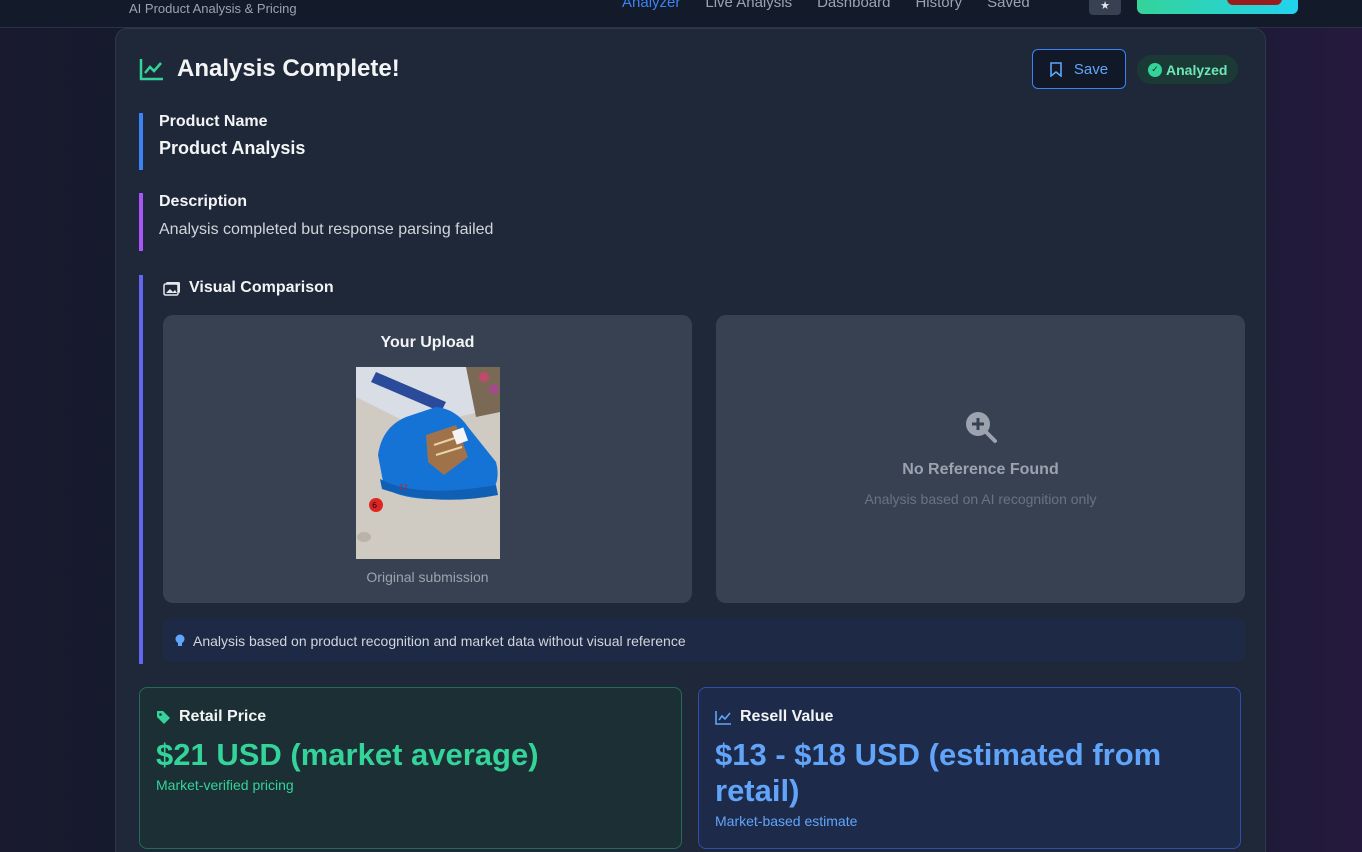 Image resolution: width=1362 pixels, height=852 pixels. What do you see at coordinates (232, 148) in the screenshot?
I see `product-name-value: Product Analysis` at bounding box center [232, 148].